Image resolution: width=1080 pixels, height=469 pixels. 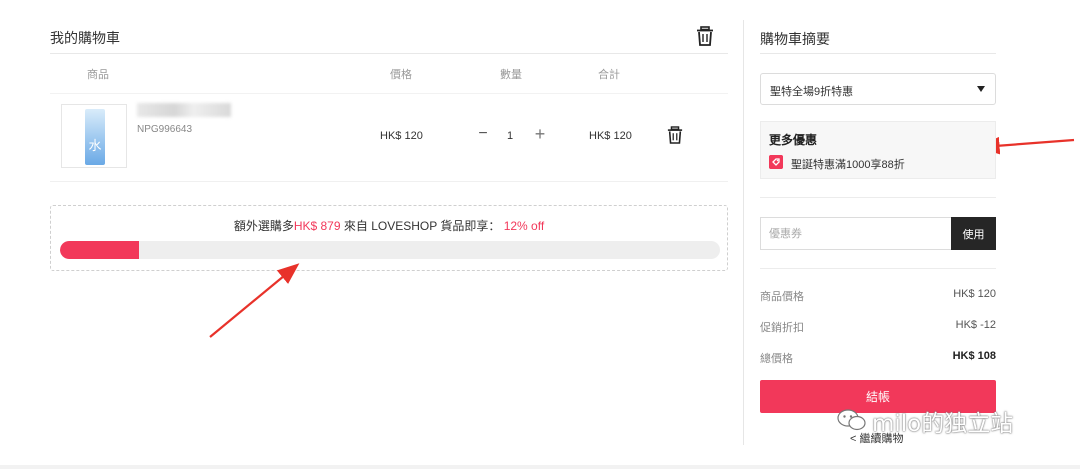 I want to click on promo-remaining-amount: HK$ 879, so click(x=317, y=226).